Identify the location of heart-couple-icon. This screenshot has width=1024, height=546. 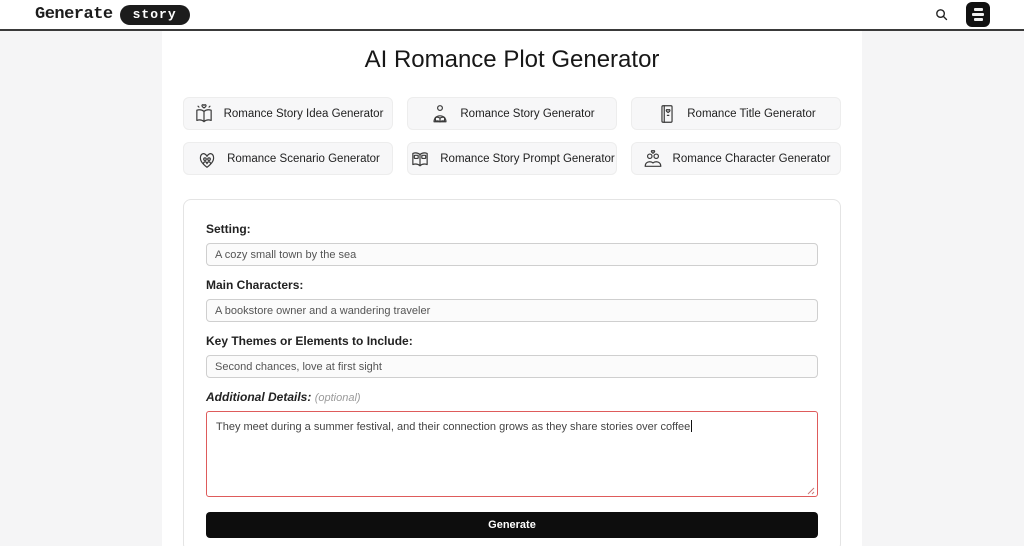
(207, 159).